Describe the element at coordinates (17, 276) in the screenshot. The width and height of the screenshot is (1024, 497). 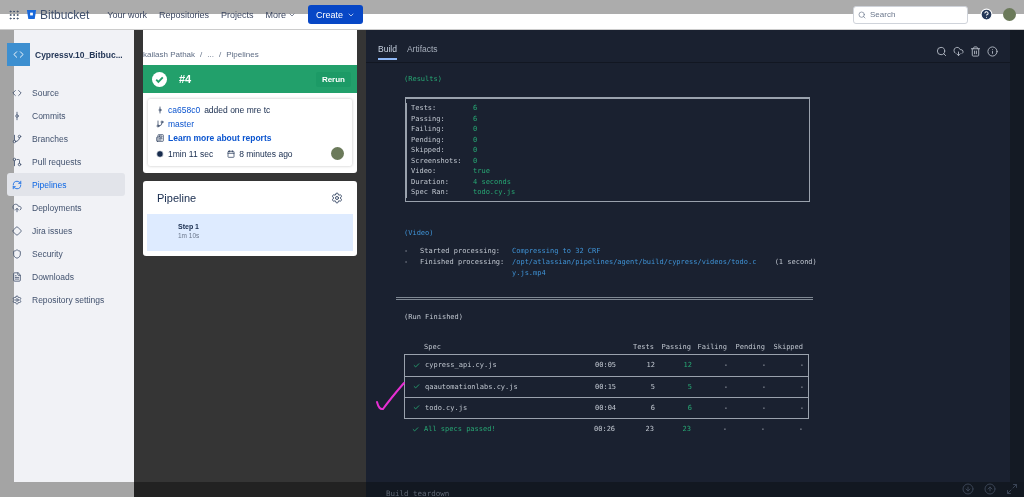
I see `downloads-icon` at that location.